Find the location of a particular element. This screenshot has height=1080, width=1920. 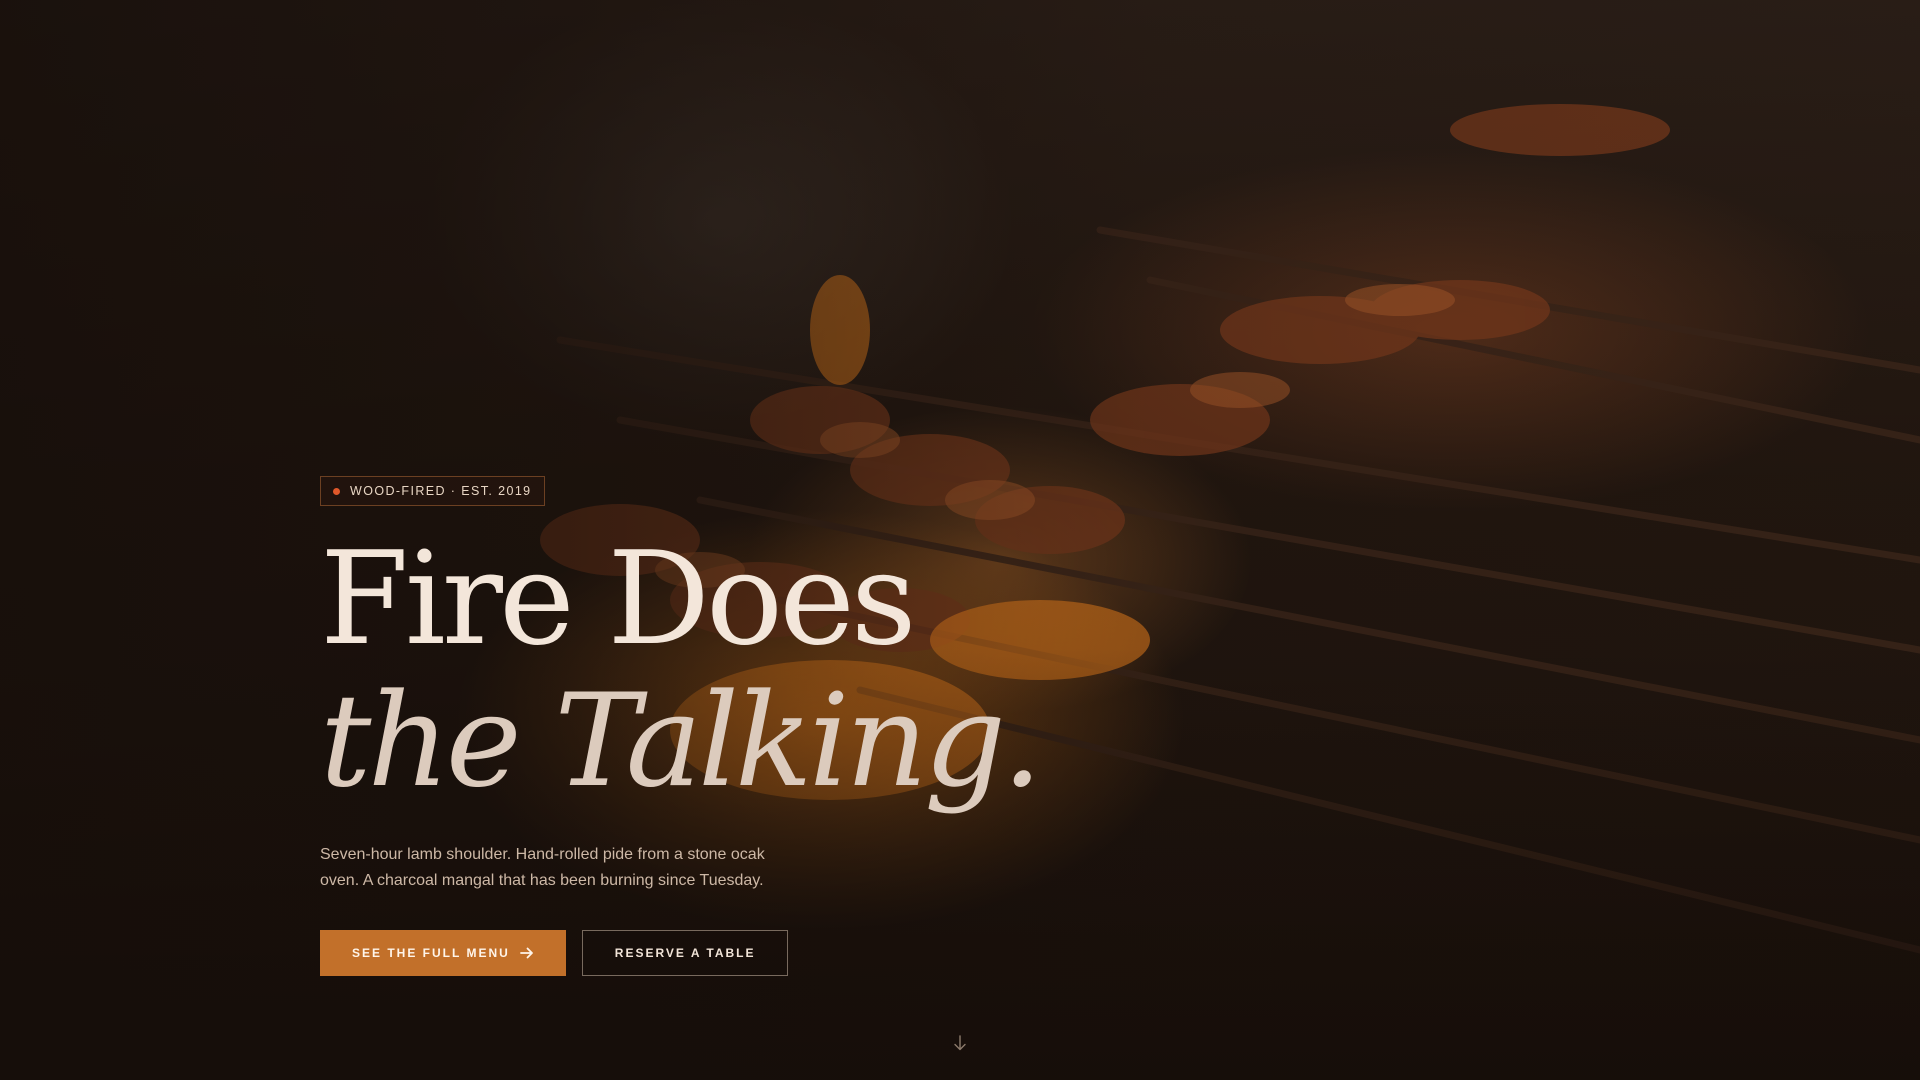

establishment-badge: WOOD-FIRED · EST. 2019 is located at coordinates (432, 491).